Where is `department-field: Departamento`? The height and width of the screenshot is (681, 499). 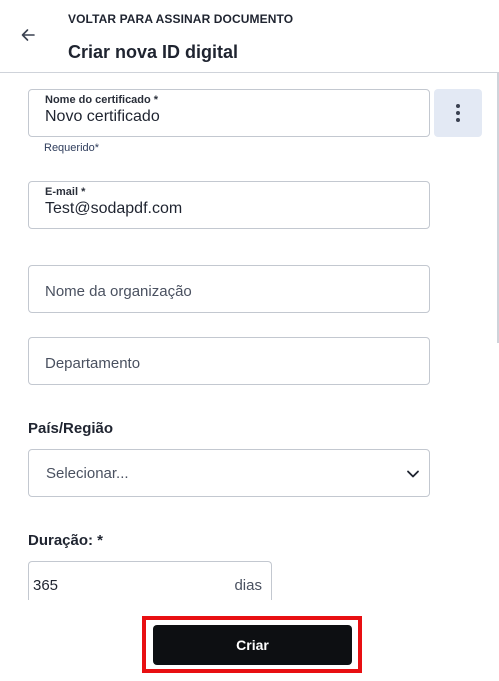 department-field: Departamento is located at coordinates (229, 361).